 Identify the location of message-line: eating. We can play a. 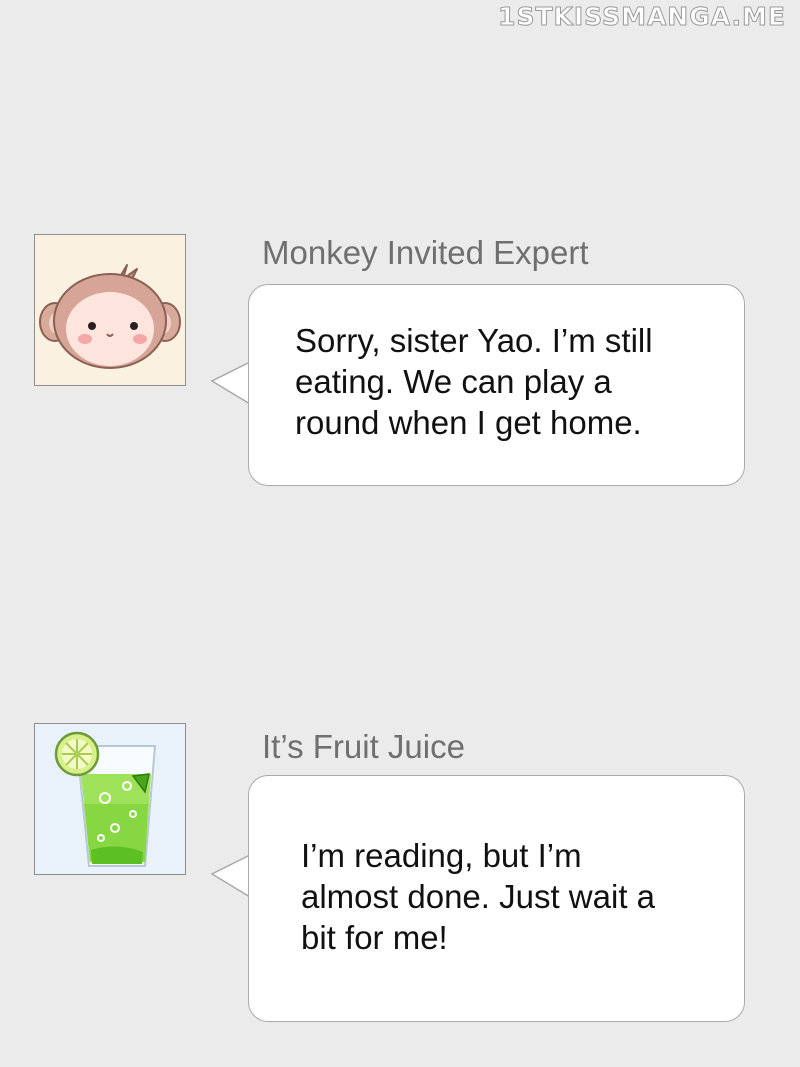
(453, 381).